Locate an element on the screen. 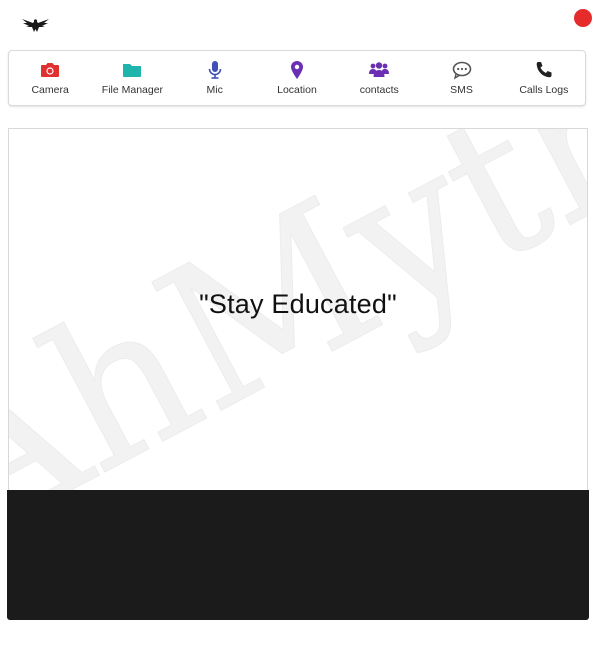 Image resolution: width=597 pixels, height=648 pixels. nav-label-calls-logs: Calls Logs is located at coordinates (544, 90).